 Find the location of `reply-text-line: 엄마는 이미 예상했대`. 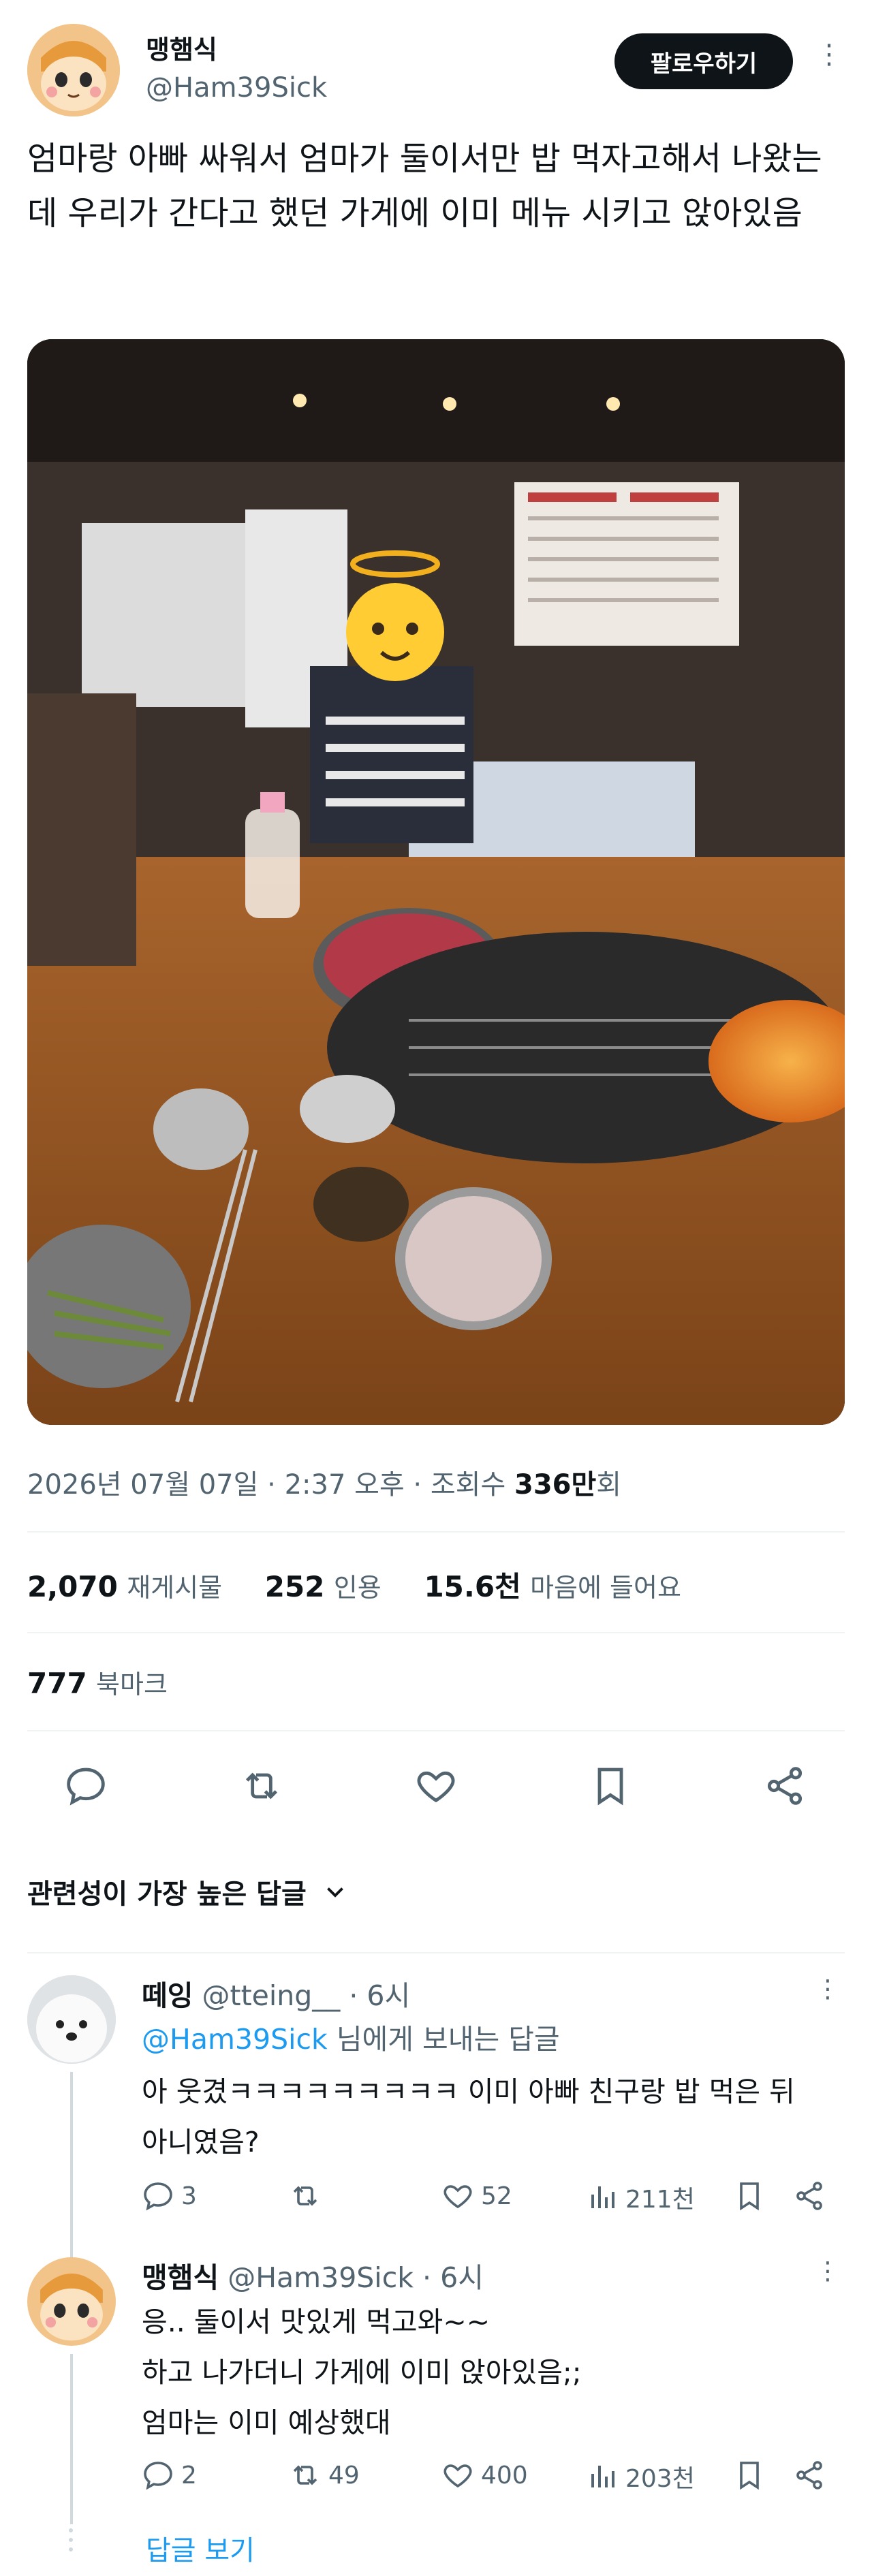

reply-text-line: 엄마는 이미 예상했대 is located at coordinates (267, 2422).